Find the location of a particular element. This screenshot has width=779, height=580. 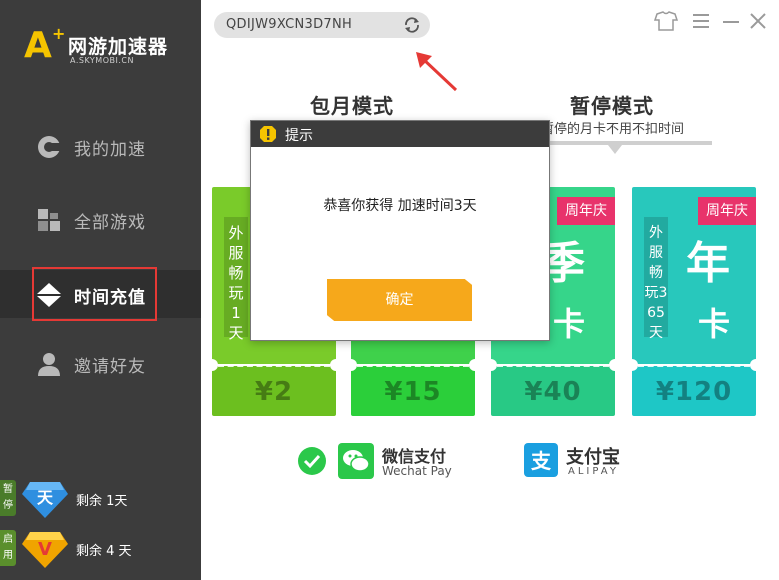

dialog-title: 提示 is located at coordinates (299, 136).